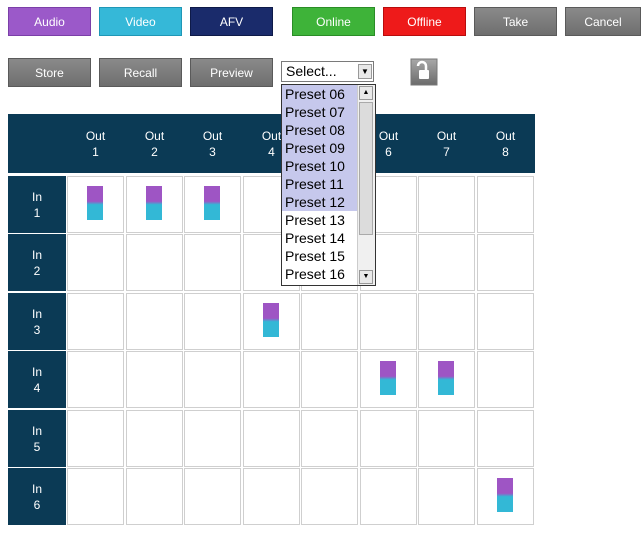  I want to click on output-header-7: Out 7, so click(446, 143).